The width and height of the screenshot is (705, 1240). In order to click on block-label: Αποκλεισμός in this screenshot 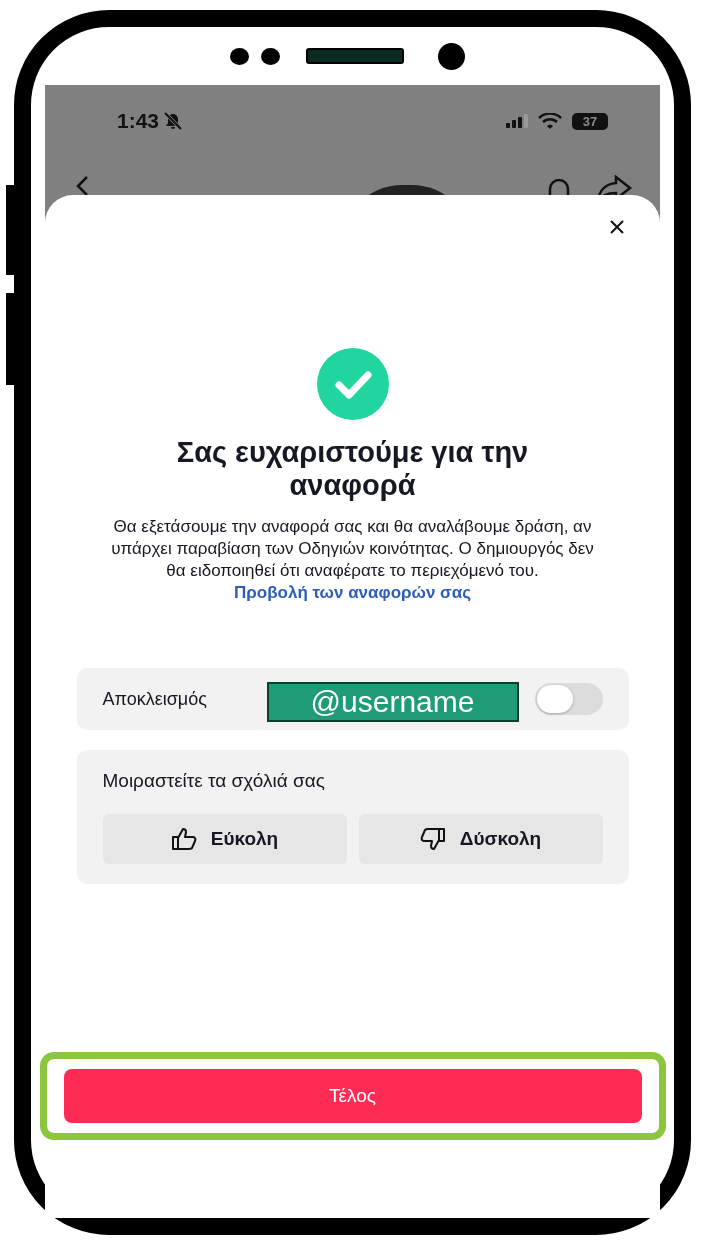, I will do `click(154, 699)`.